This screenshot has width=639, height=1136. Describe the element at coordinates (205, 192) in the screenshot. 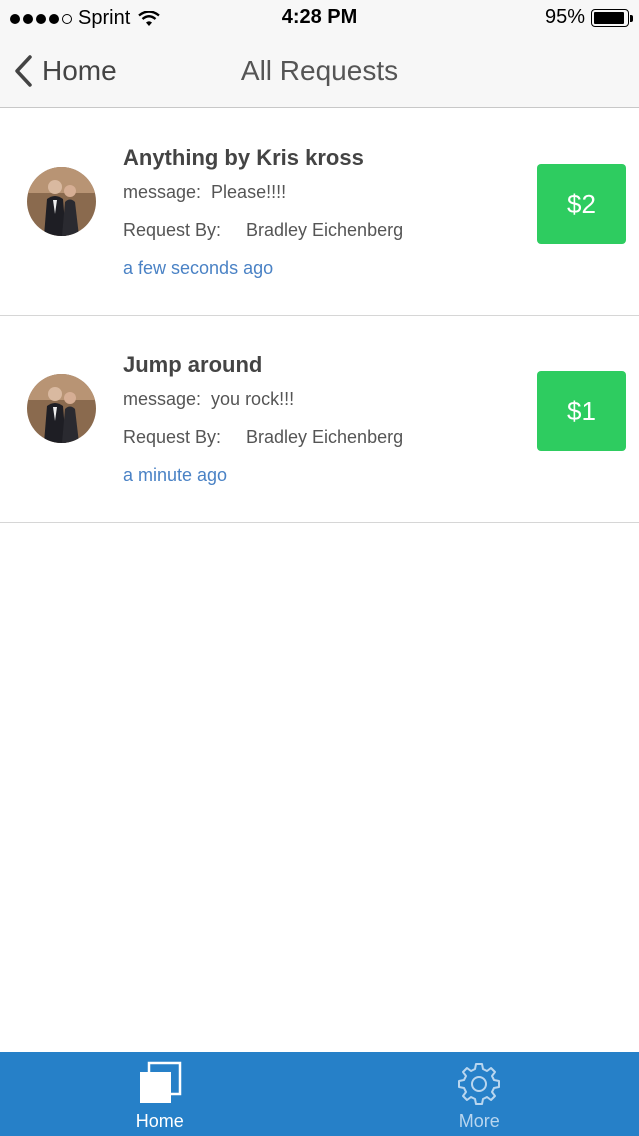

I see `request-message: message: Please!!!!` at that location.